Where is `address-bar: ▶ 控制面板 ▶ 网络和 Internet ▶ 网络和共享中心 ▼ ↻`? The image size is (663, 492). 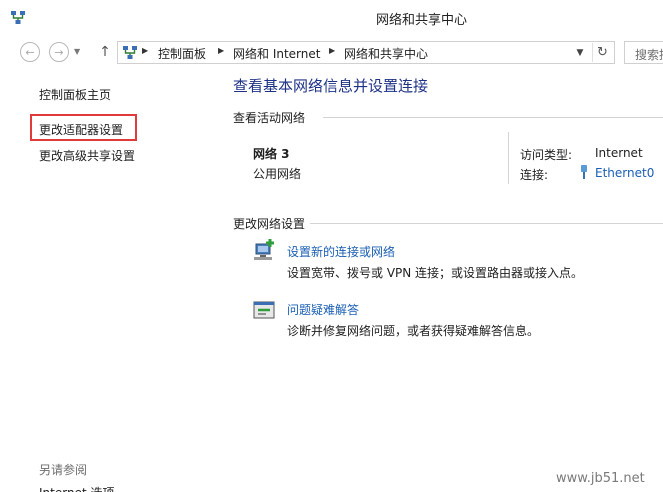 address-bar: ▶ 控制面板 ▶ 网络和 Internet ▶ 网络和共享中心 ▼ ↻ is located at coordinates (366, 52).